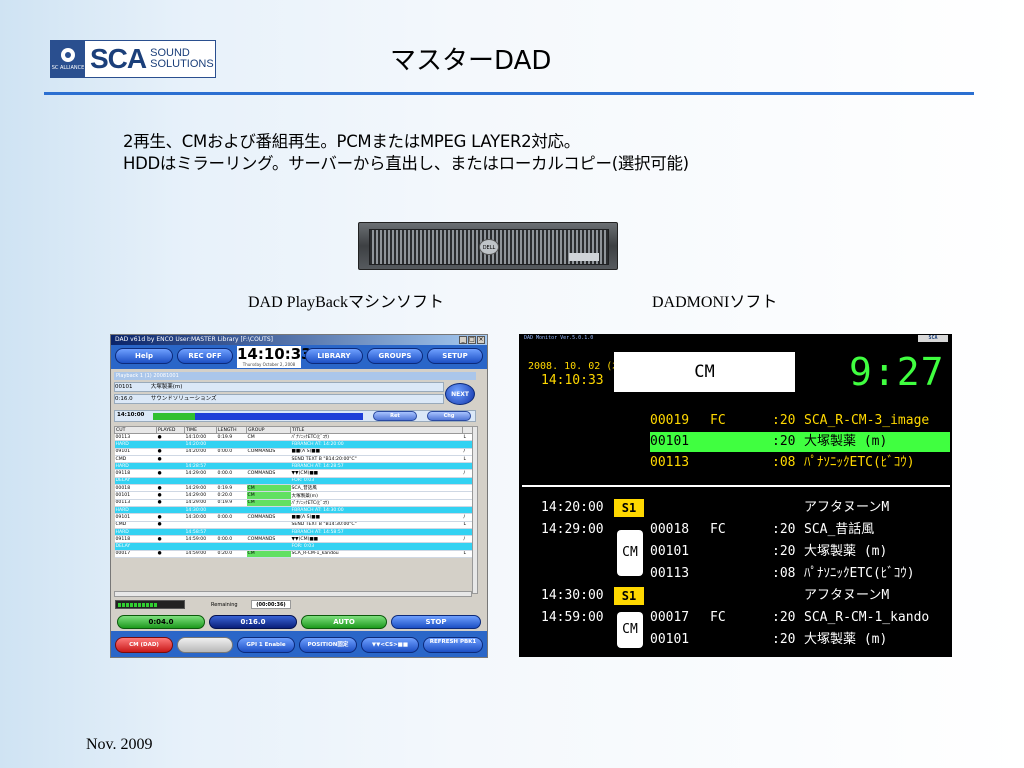  Describe the element at coordinates (135, 430) in the screenshot. I see `column-header: CUT` at that location.